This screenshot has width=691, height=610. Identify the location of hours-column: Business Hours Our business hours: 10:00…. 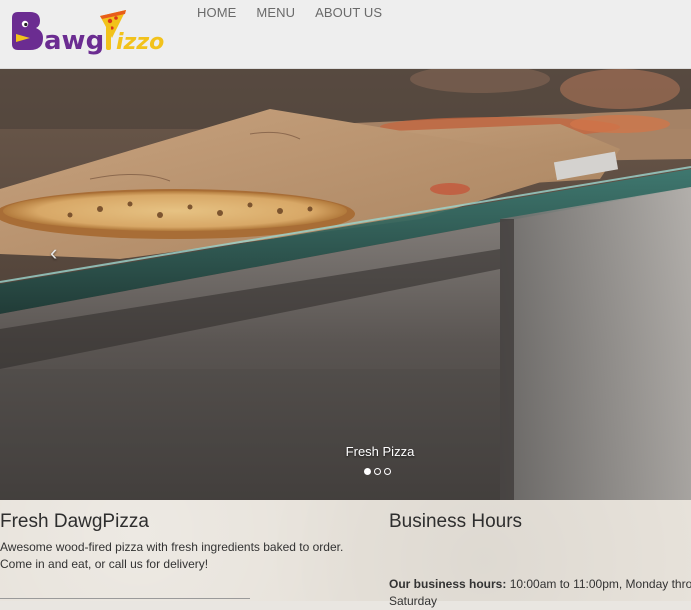
(540, 559).